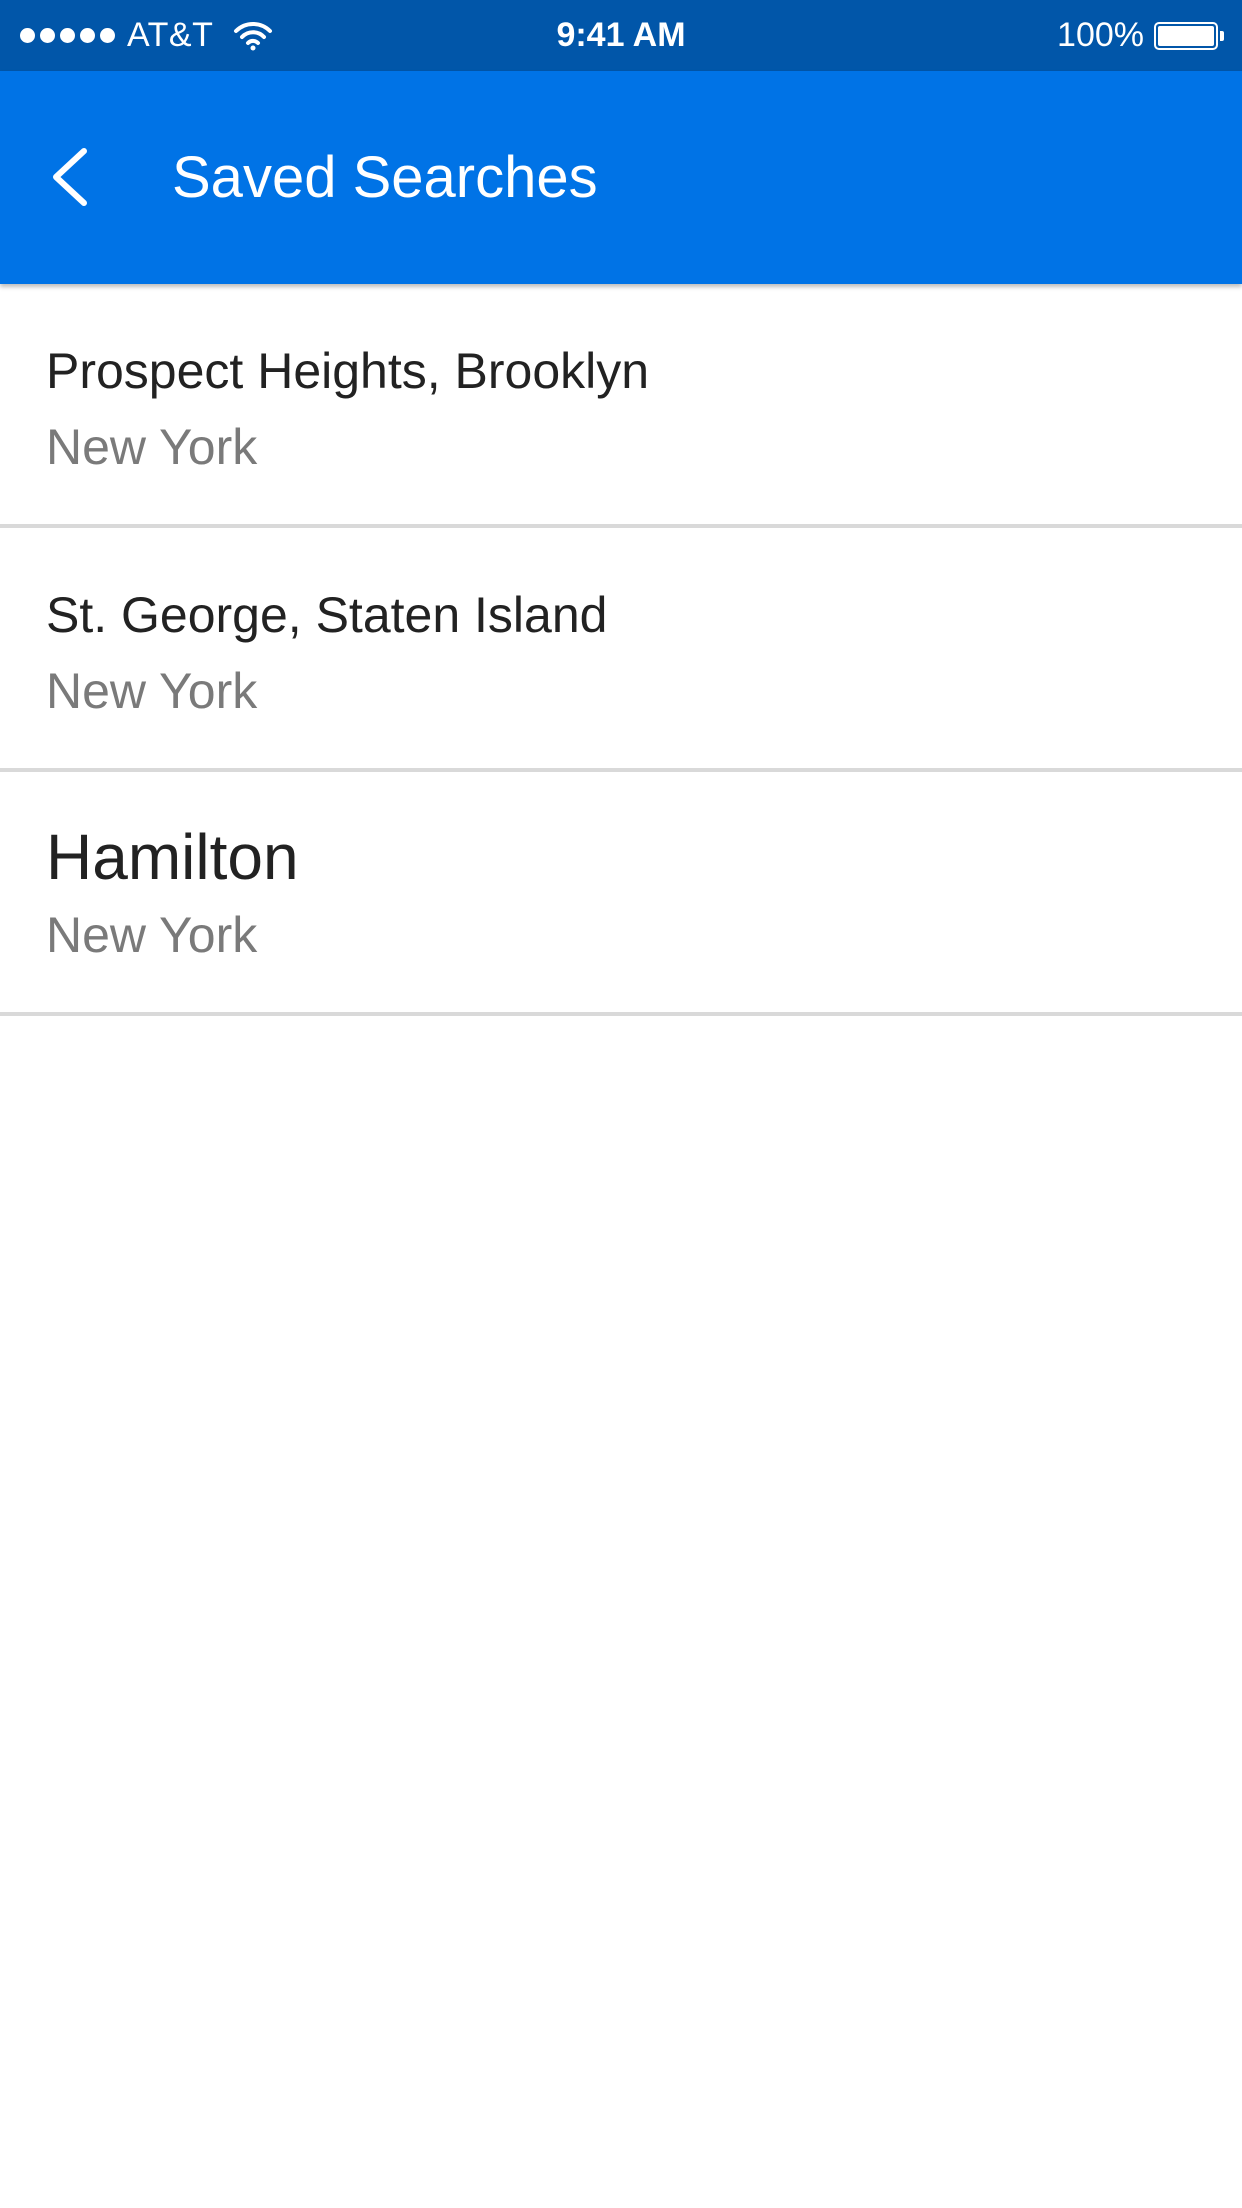  I want to click on chevron-left-icon, so click(70, 177).